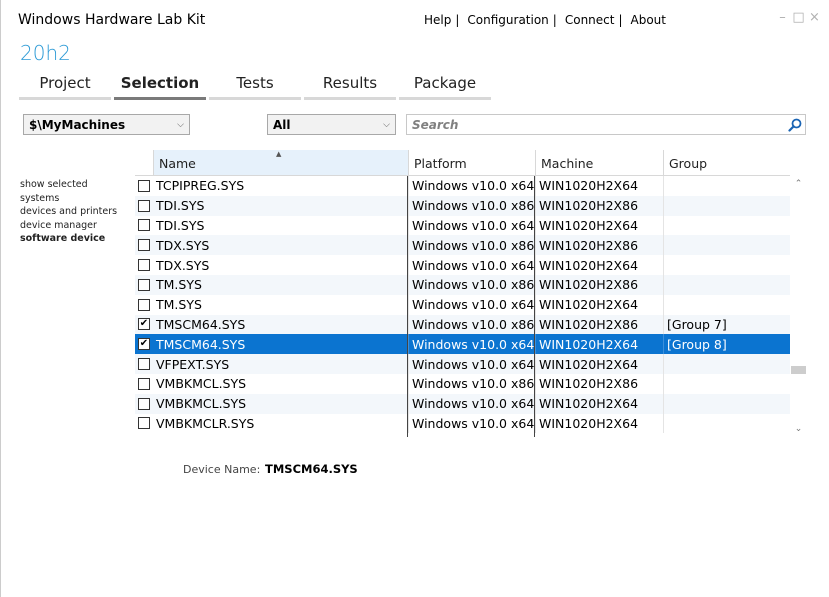 This screenshot has height=597, width=829. I want to click on filter-devices-and-printers: devices and printers, so click(72, 212).